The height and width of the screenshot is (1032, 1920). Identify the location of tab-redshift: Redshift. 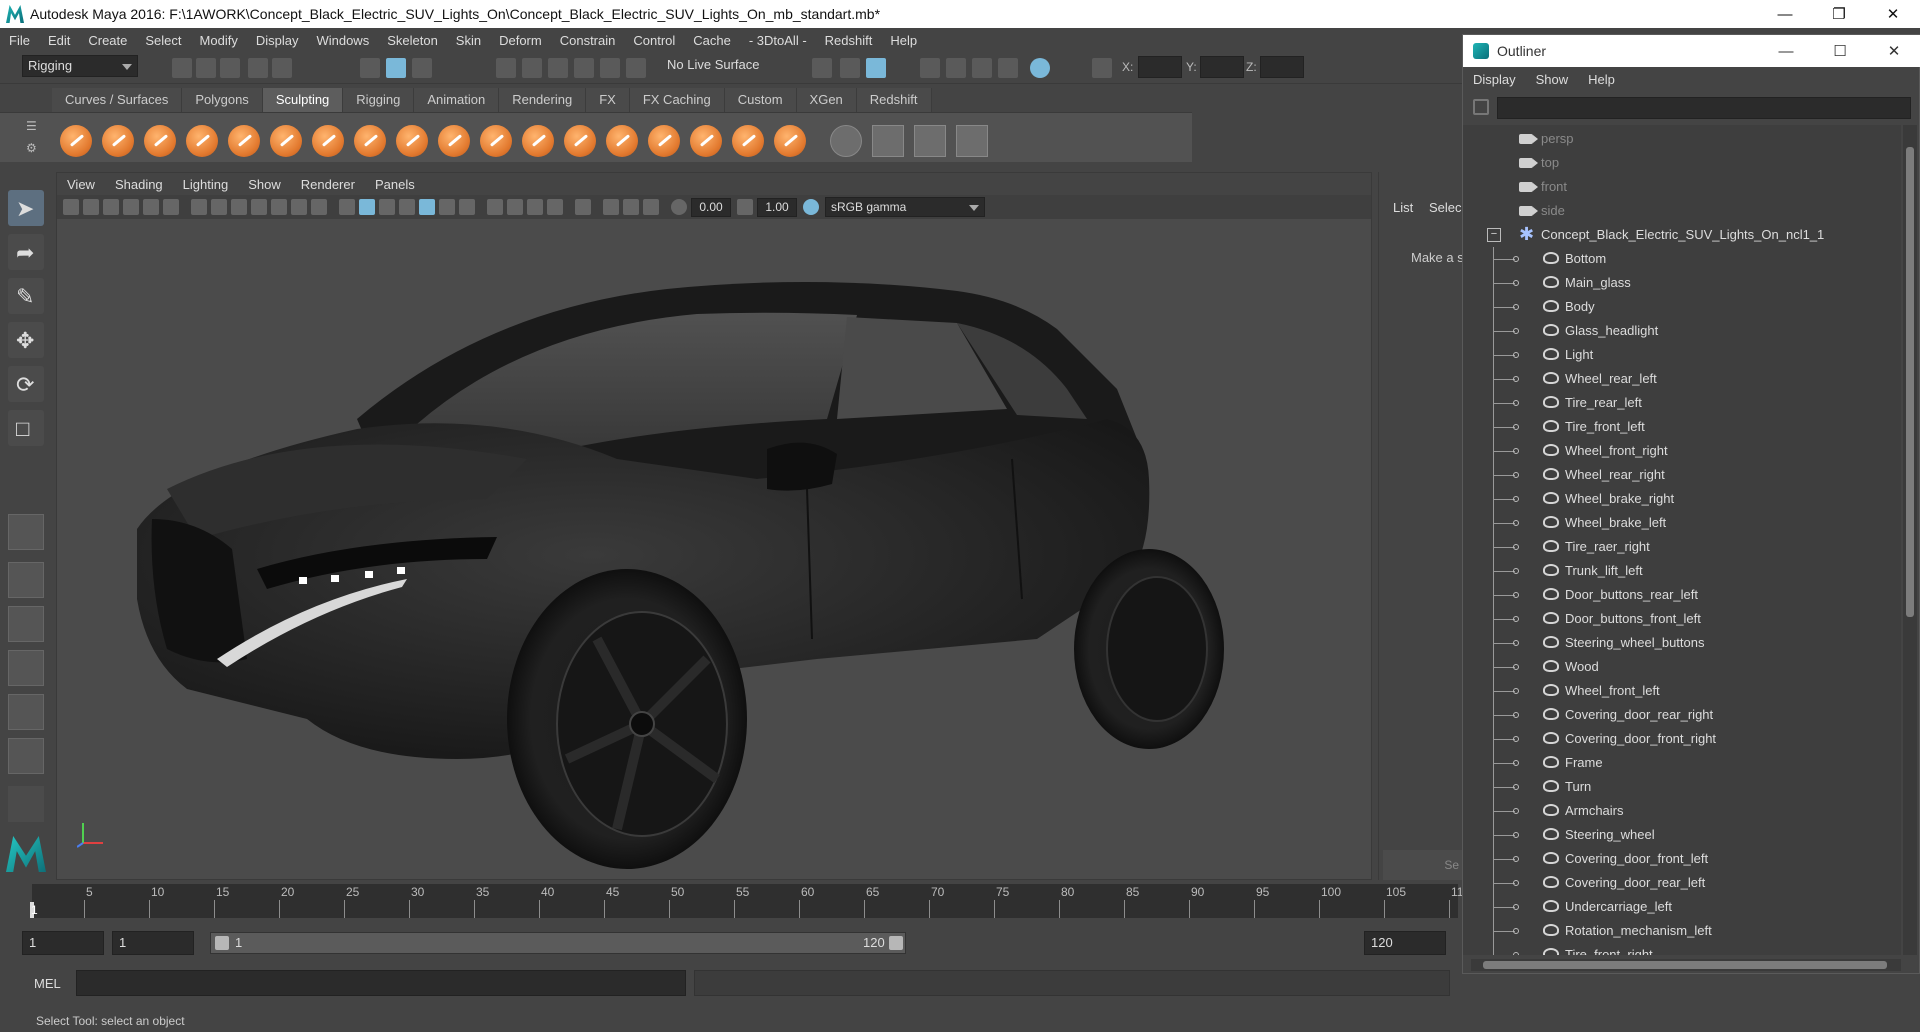
(894, 100).